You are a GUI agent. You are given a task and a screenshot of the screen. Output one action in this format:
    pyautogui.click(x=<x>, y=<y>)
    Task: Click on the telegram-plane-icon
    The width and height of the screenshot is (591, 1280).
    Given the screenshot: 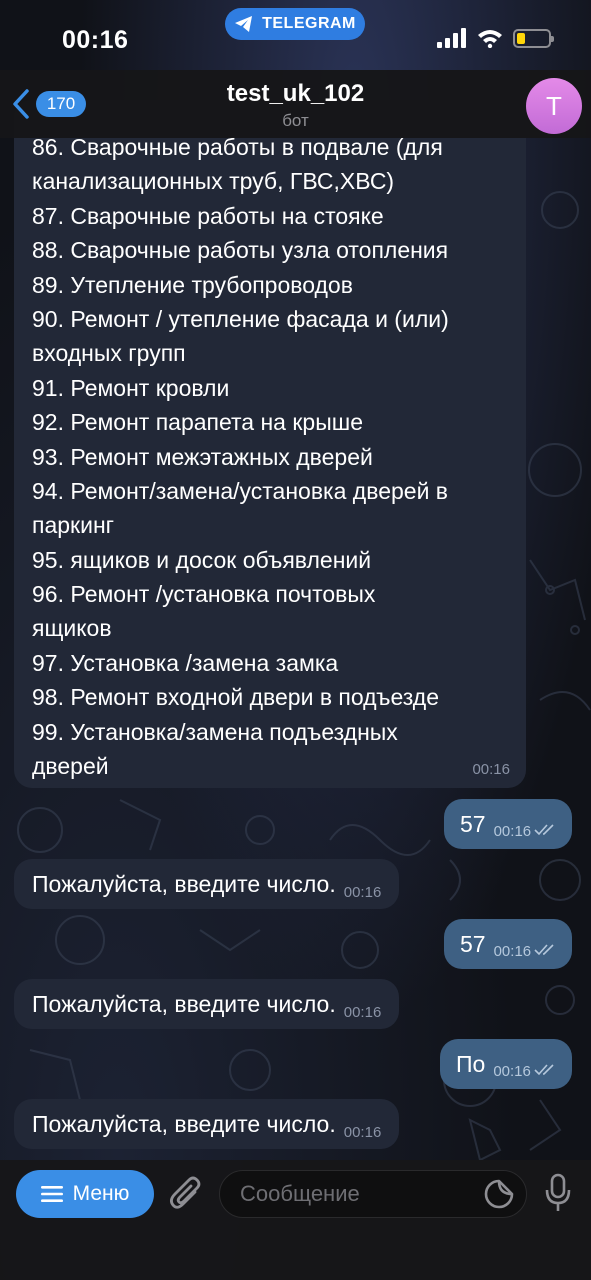 What is the action you would take?
    pyautogui.click(x=244, y=24)
    